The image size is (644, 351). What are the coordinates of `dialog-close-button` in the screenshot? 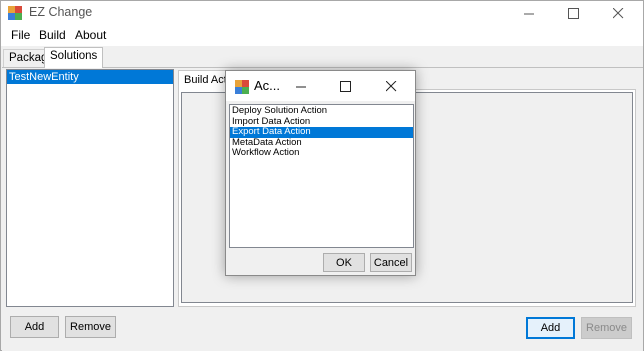 It's located at (391, 86).